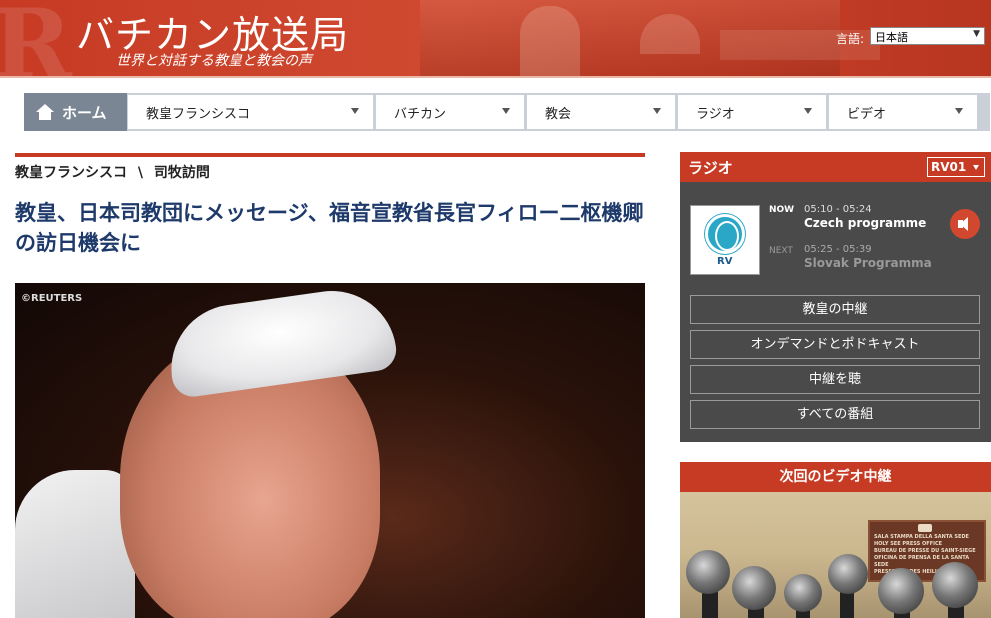 Image resolution: width=991 pixels, height=618 pixels. Describe the element at coordinates (450, 112) in the screenshot. I see `nav-item-vatican: バチカン` at that location.